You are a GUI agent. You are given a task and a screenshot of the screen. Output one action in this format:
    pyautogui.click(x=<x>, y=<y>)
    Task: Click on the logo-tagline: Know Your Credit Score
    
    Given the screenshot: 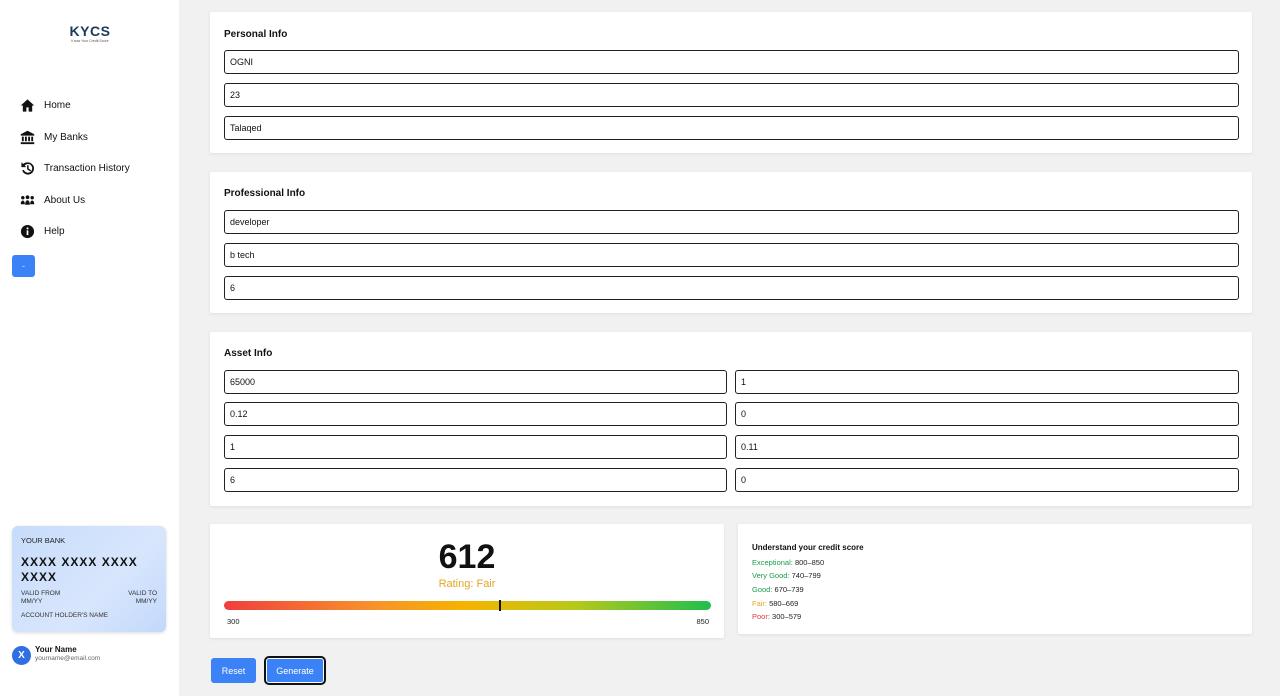 What is the action you would take?
    pyautogui.click(x=90, y=41)
    